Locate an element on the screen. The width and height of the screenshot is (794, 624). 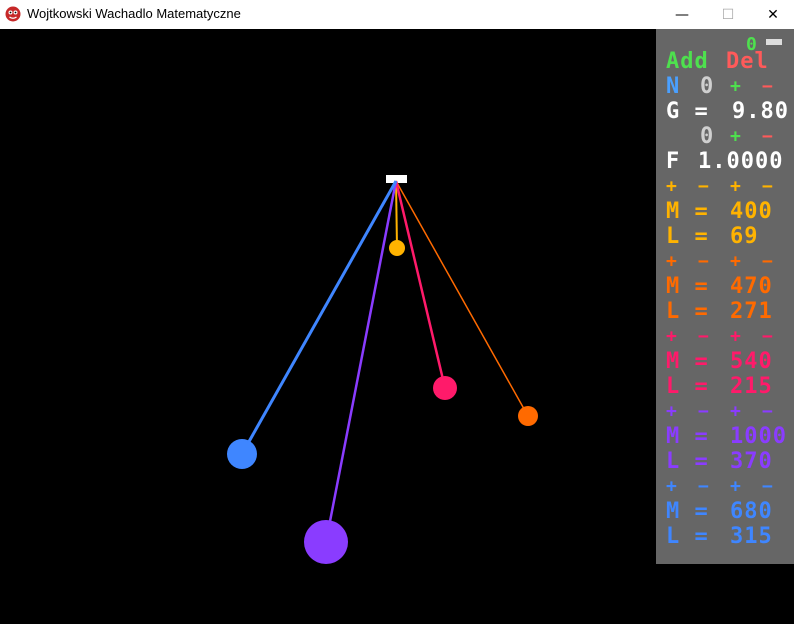
p5-m-minus-button: − is located at coordinates (704, 486).